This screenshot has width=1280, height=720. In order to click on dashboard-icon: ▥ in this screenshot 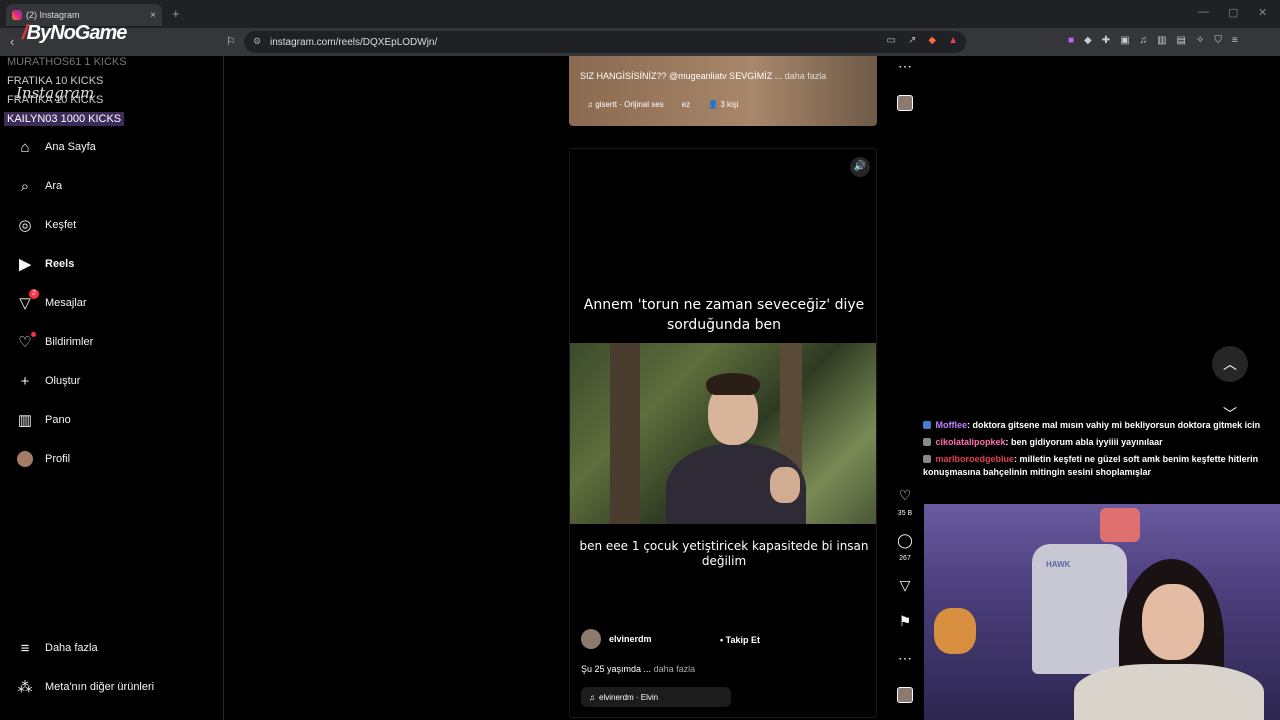, I will do `click(25, 420)`.